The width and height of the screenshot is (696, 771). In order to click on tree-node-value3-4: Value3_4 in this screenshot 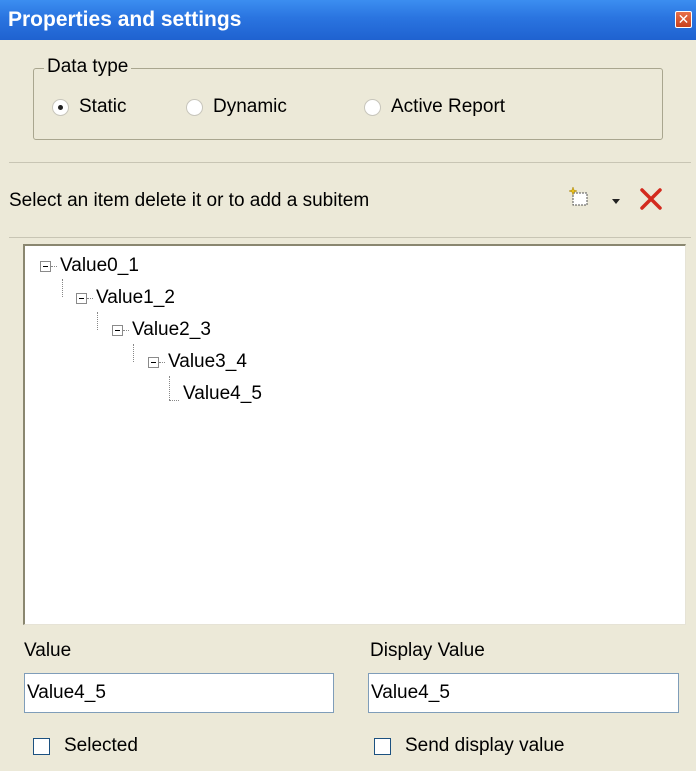, I will do `click(197, 362)`.